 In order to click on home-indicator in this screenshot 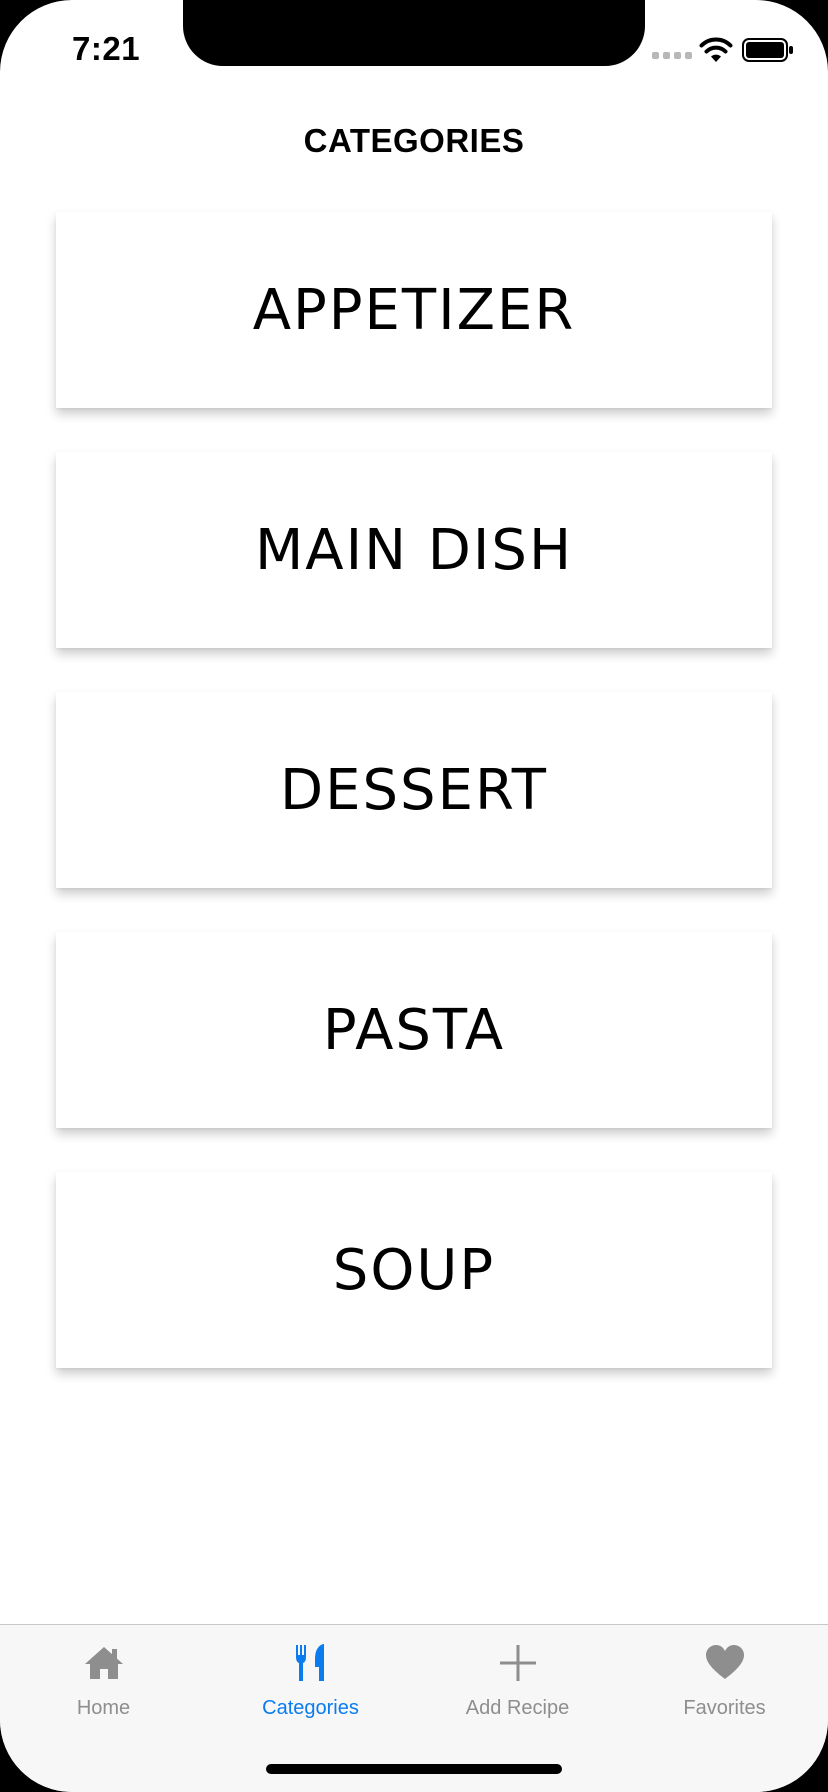, I will do `click(414, 1769)`.